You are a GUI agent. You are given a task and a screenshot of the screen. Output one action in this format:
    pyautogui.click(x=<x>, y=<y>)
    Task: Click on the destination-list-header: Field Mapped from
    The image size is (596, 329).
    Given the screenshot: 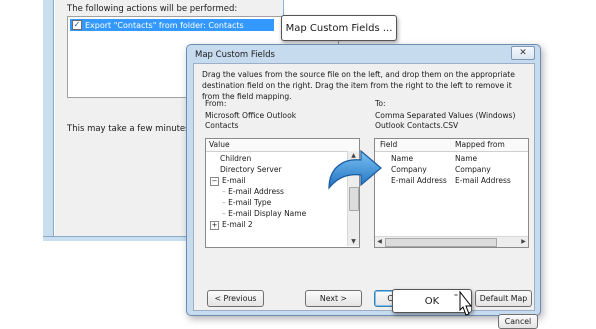 What is the action you would take?
    pyautogui.click(x=451, y=145)
    